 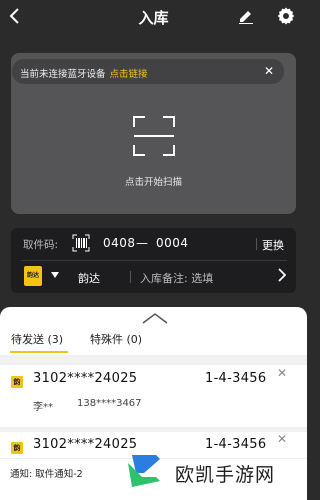 What do you see at coordinates (153, 181) in the screenshot?
I see `scan-start-label: 点击开始扫描` at bounding box center [153, 181].